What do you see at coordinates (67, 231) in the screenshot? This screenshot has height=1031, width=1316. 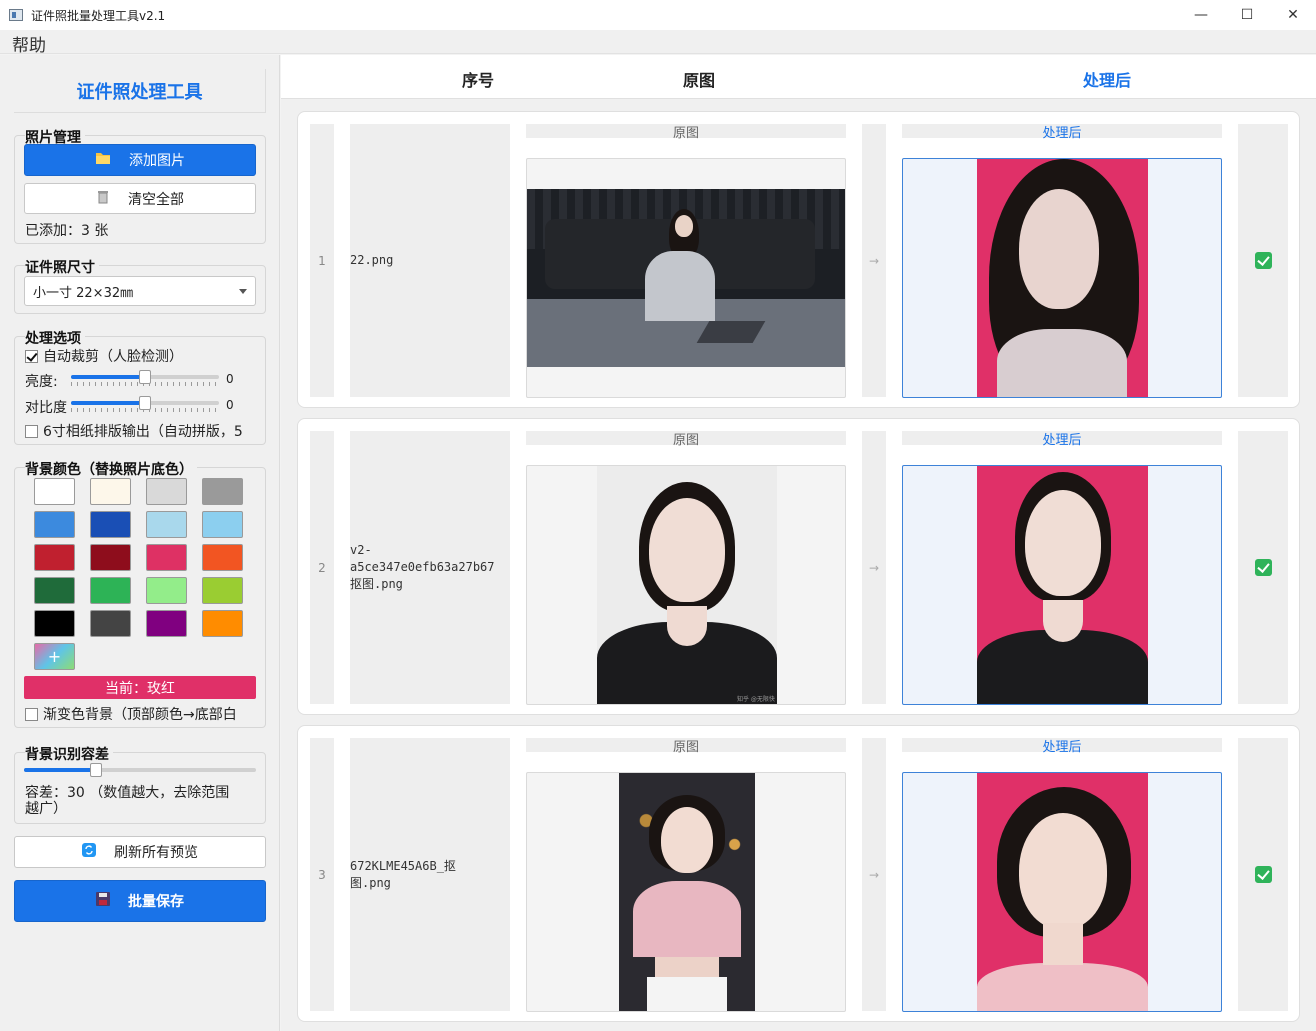 I see `photo-count-text: 已添加：3 张` at bounding box center [67, 231].